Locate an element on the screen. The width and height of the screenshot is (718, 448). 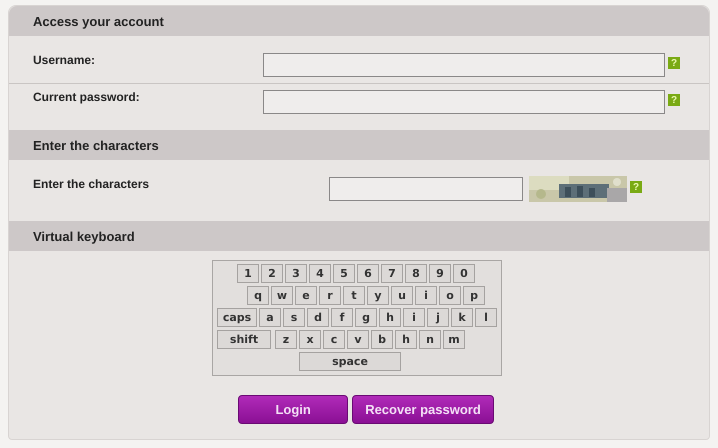
key: a is located at coordinates (270, 317).